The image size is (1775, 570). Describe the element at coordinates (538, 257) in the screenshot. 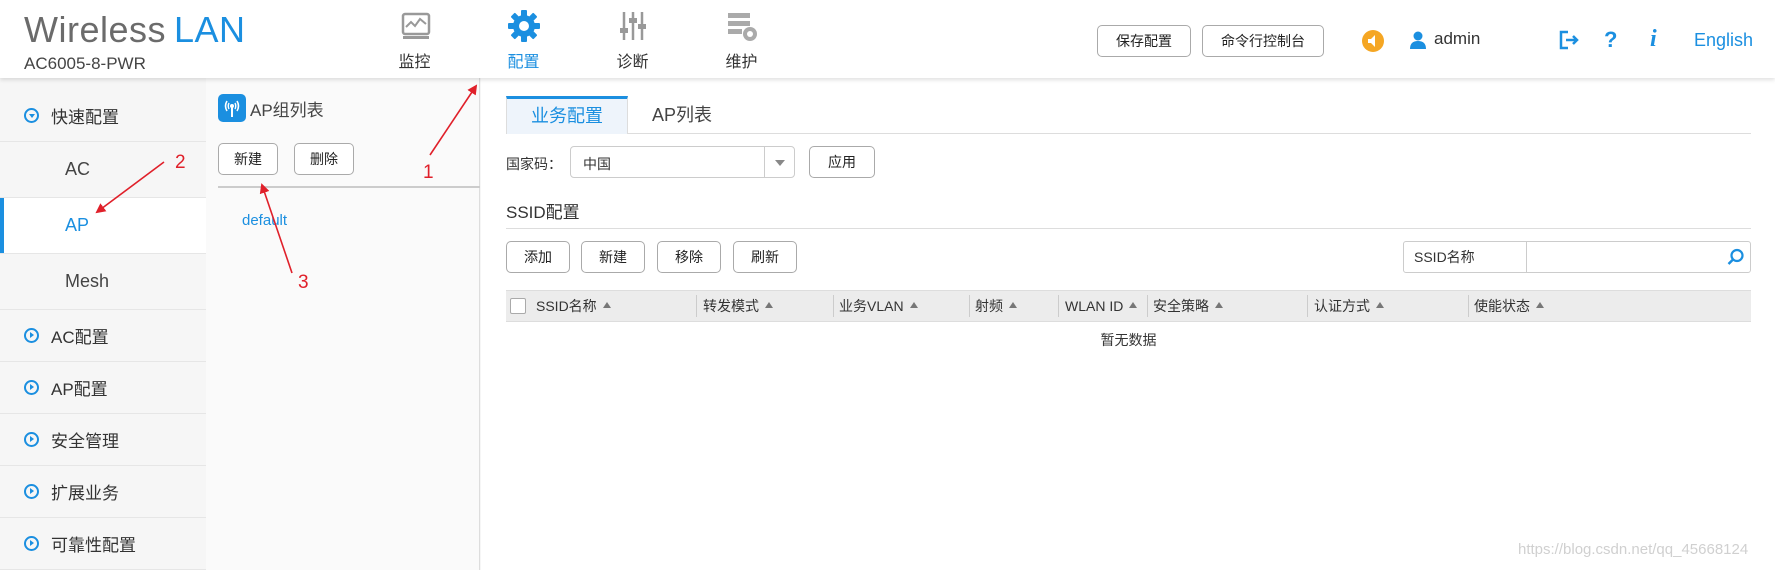

I see `add-ssid-button: 添加` at that location.